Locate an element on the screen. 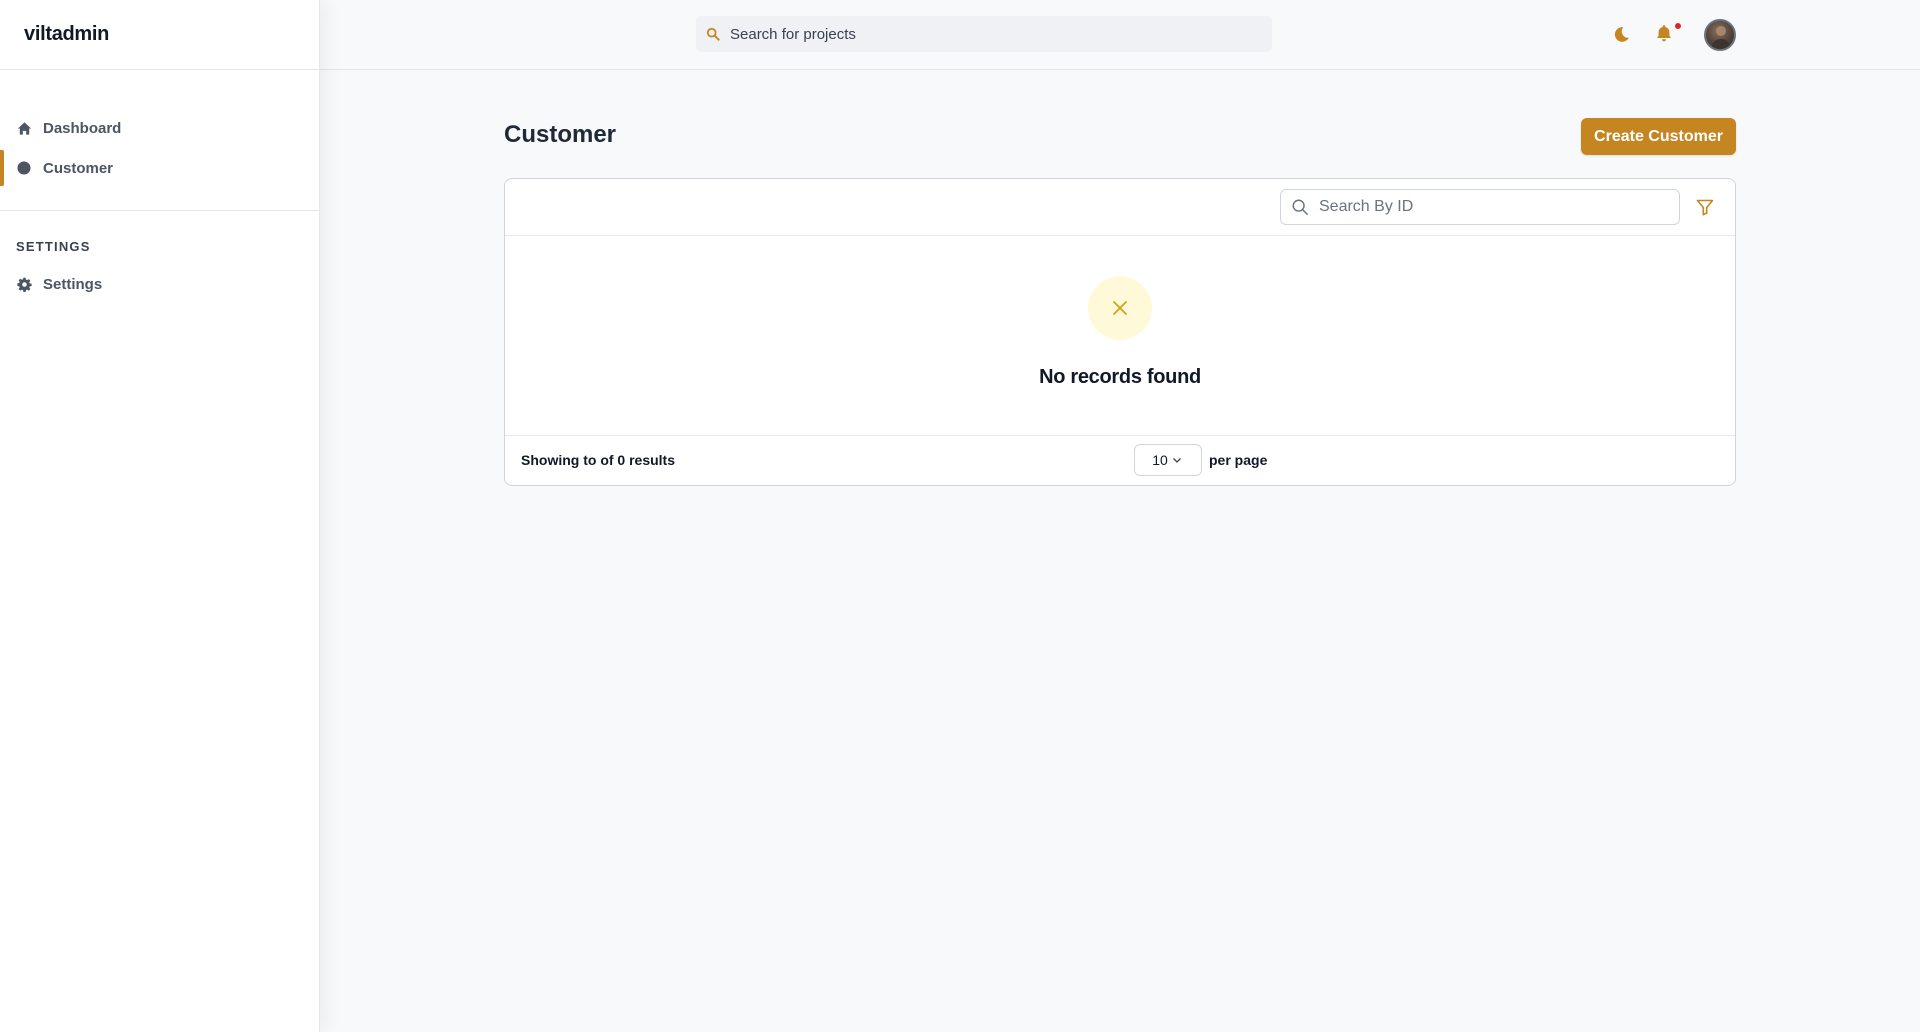  table-toolbar is located at coordinates (1120, 207).